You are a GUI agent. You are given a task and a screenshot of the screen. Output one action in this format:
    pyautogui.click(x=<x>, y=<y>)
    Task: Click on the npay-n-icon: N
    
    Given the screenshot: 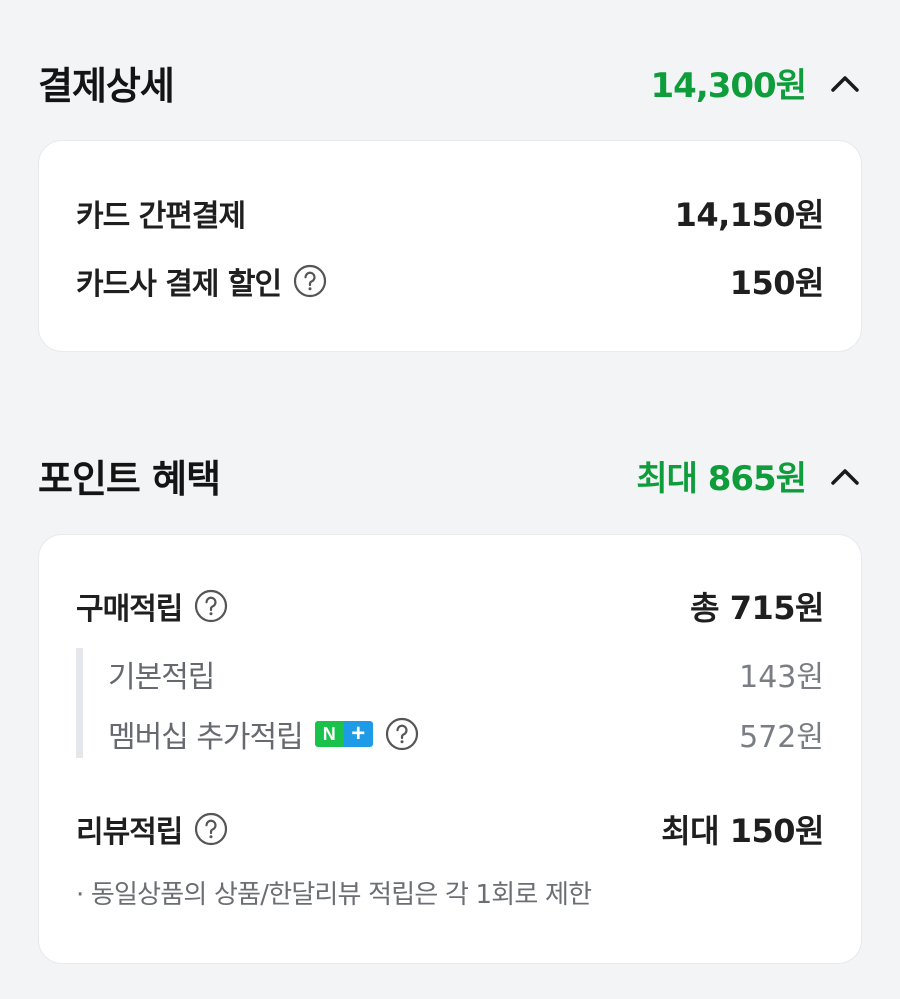 What is the action you would take?
    pyautogui.click(x=329, y=734)
    